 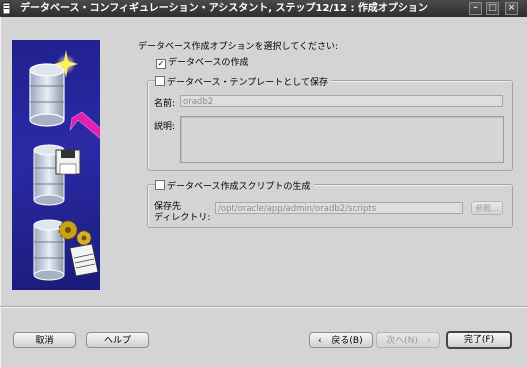 What do you see at coordinates (347, 341) in the screenshot?
I see `back-button-label: 戻る(B)` at bounding box center [347, 341].